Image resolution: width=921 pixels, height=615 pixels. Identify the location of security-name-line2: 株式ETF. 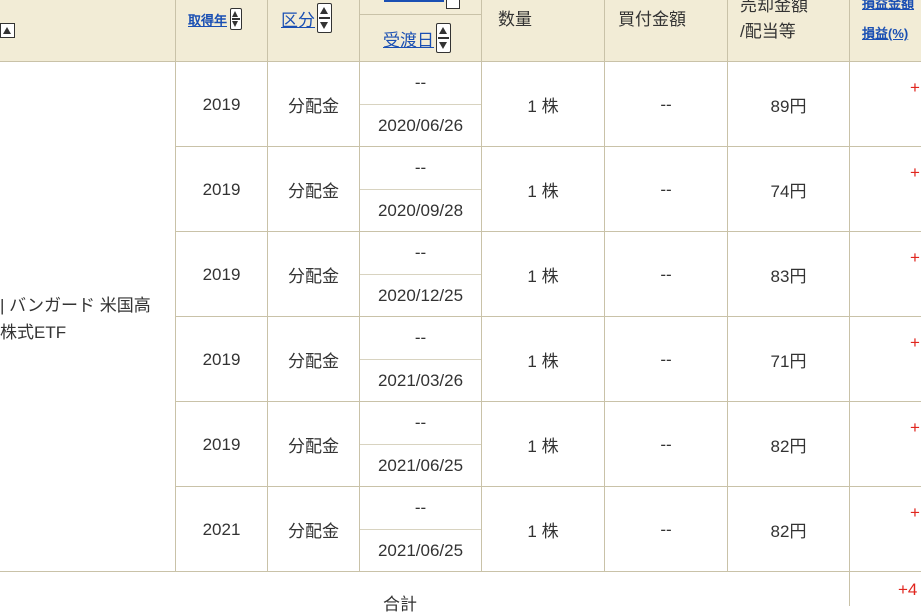
(33, 332).